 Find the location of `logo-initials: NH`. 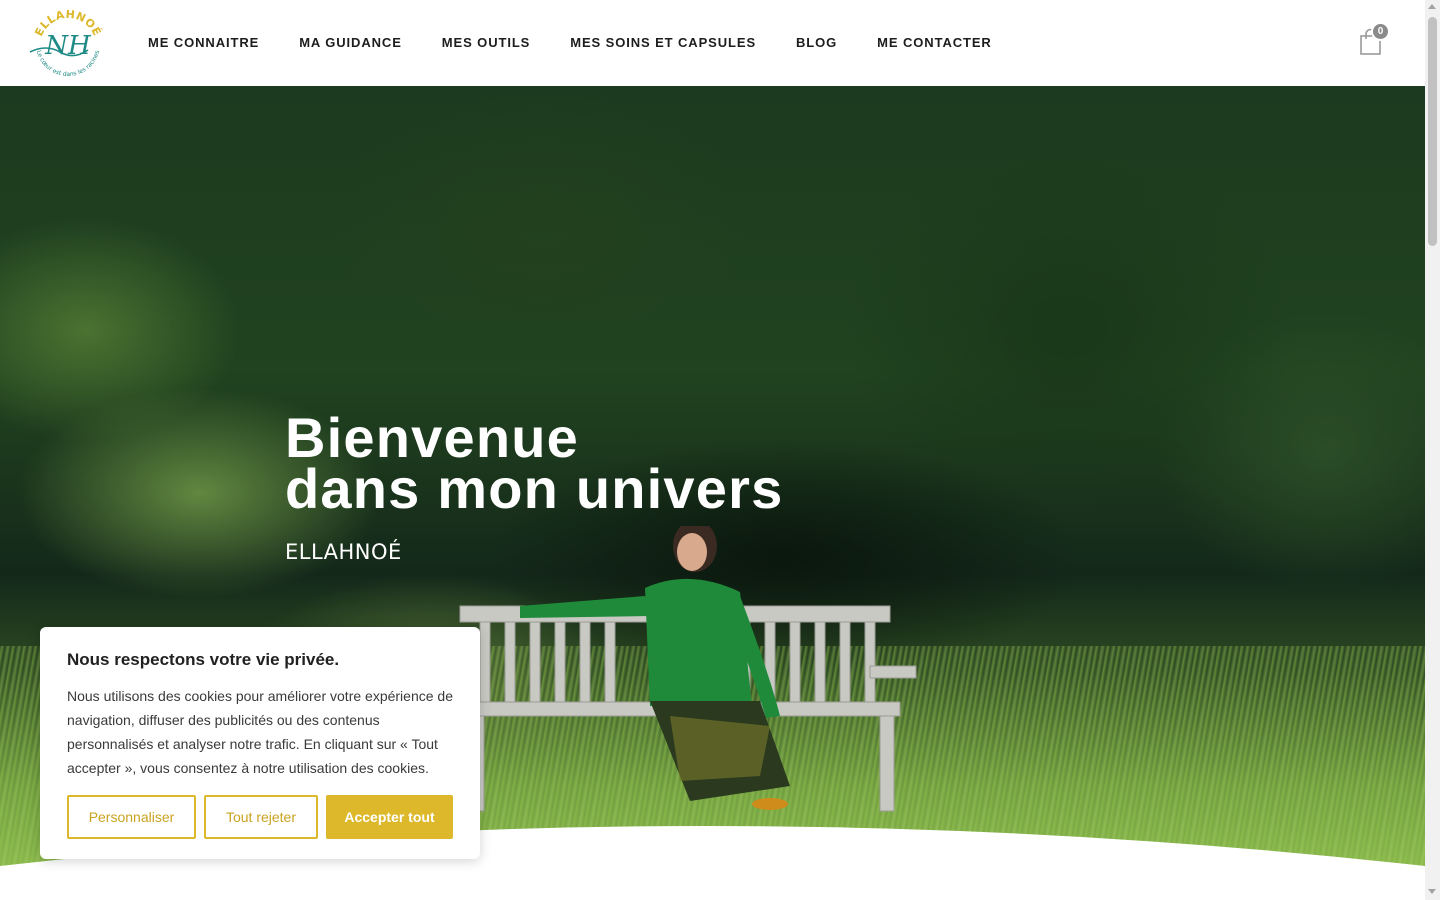

logo-initials: NH is located at coordinates (68, 46).